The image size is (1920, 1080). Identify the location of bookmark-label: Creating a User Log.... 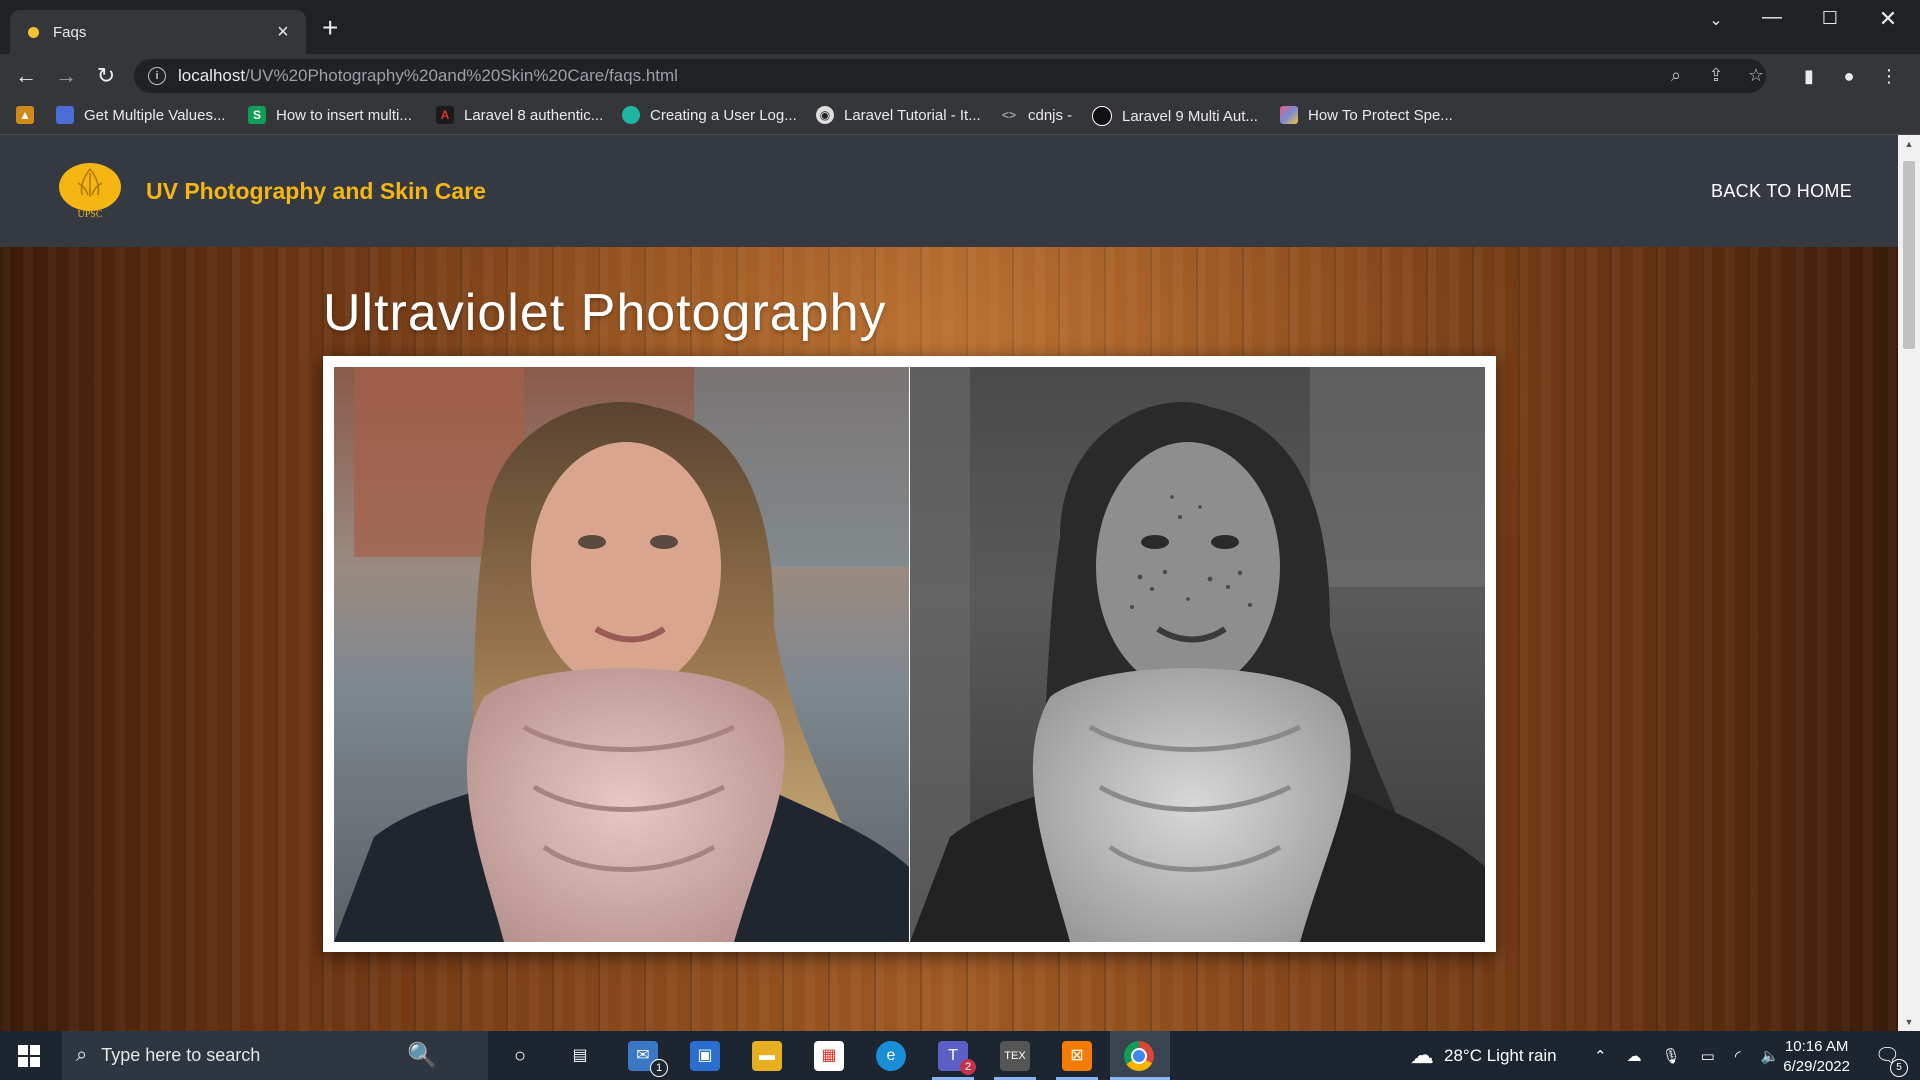
(723, 115).